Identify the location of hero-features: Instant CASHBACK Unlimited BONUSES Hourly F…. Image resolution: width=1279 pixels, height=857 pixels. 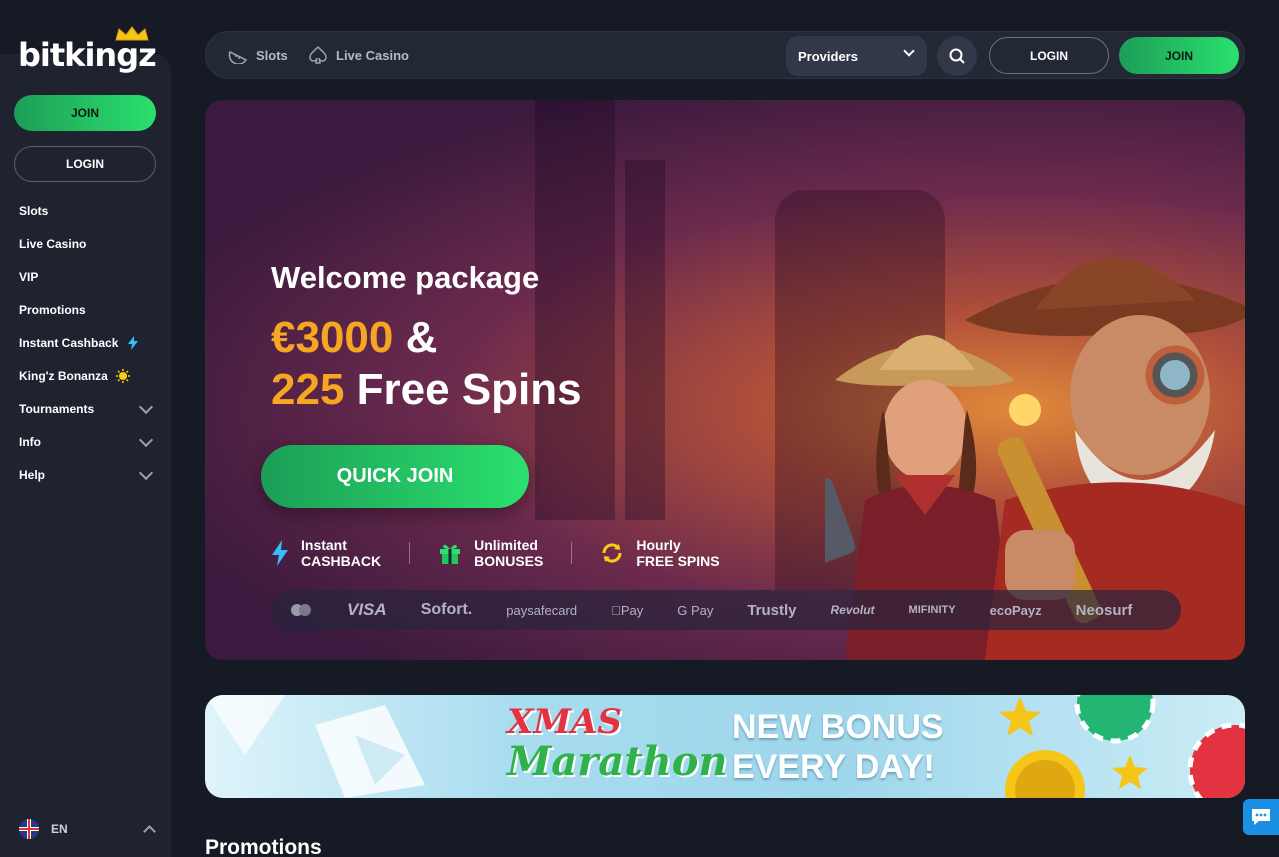
(509, 553).